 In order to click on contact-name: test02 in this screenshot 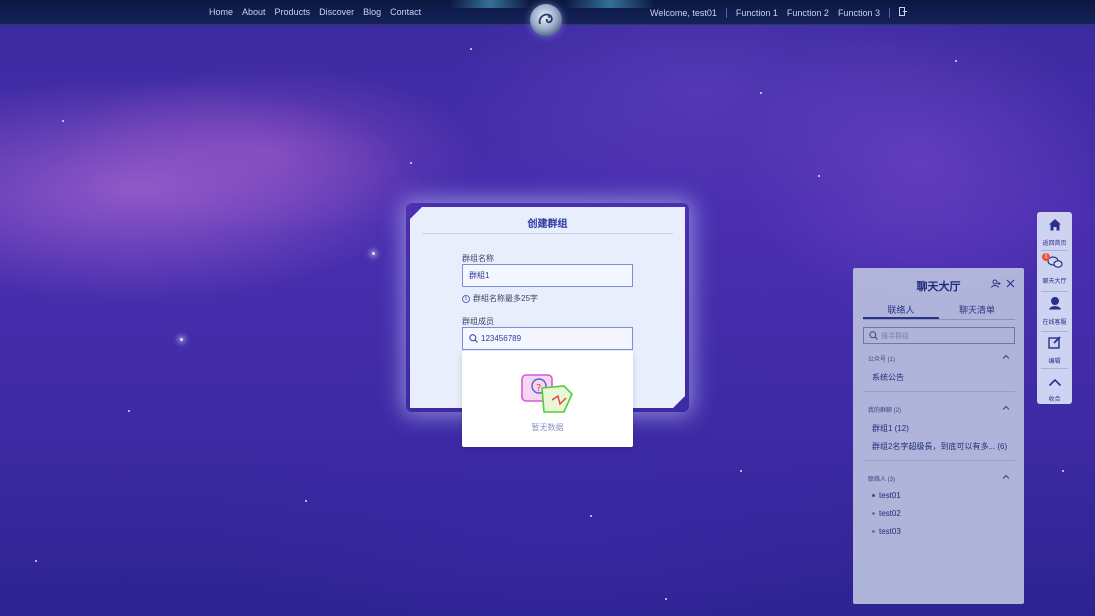, I will do `click(890, 513)`.